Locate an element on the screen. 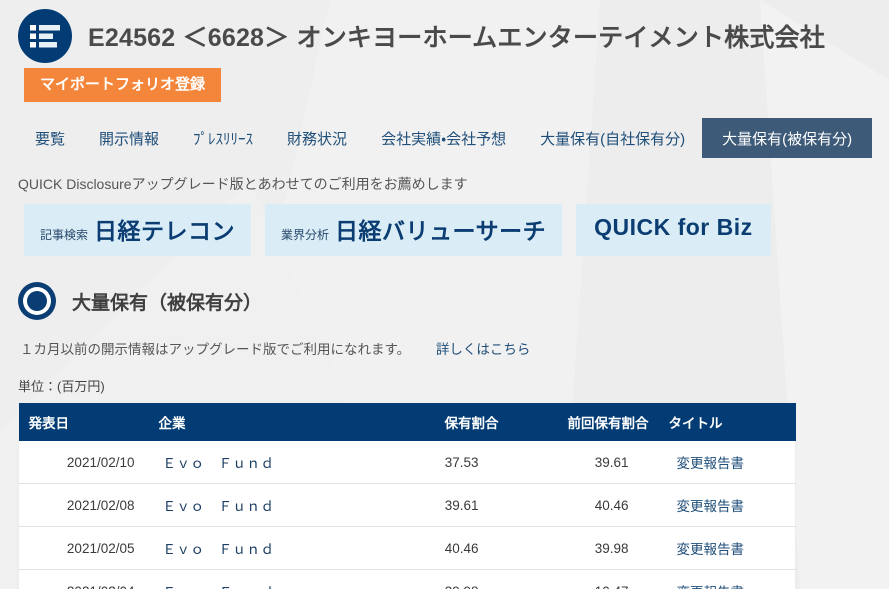 Image resolution: width=889 pixels, height=589 pixels. table-row: 2021/02/05 Ｅｖｏ Ｆｕｎｄ 40.46 39.98 変更報告書 is located at coordinates (407, 548).